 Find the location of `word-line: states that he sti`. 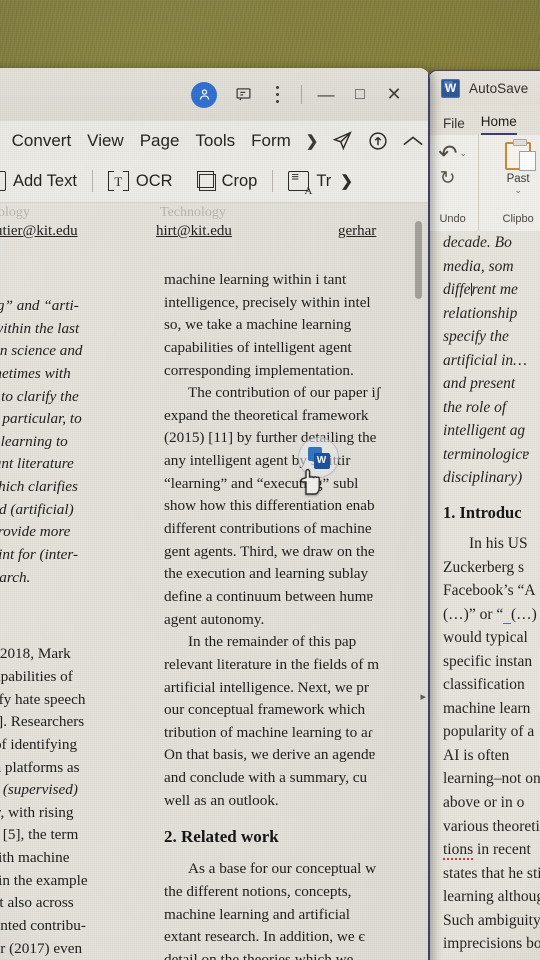

word-line: states that he sti is located at coordinates (491, 873).